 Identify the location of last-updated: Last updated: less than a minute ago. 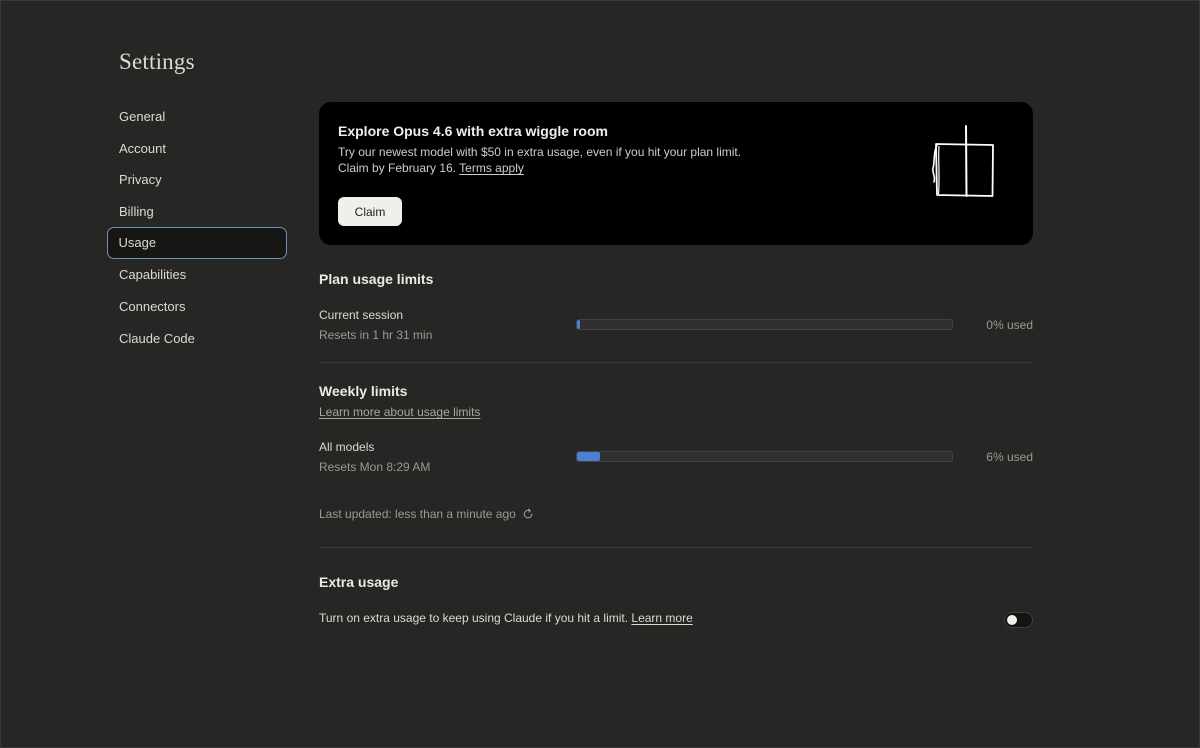
(426, 514).